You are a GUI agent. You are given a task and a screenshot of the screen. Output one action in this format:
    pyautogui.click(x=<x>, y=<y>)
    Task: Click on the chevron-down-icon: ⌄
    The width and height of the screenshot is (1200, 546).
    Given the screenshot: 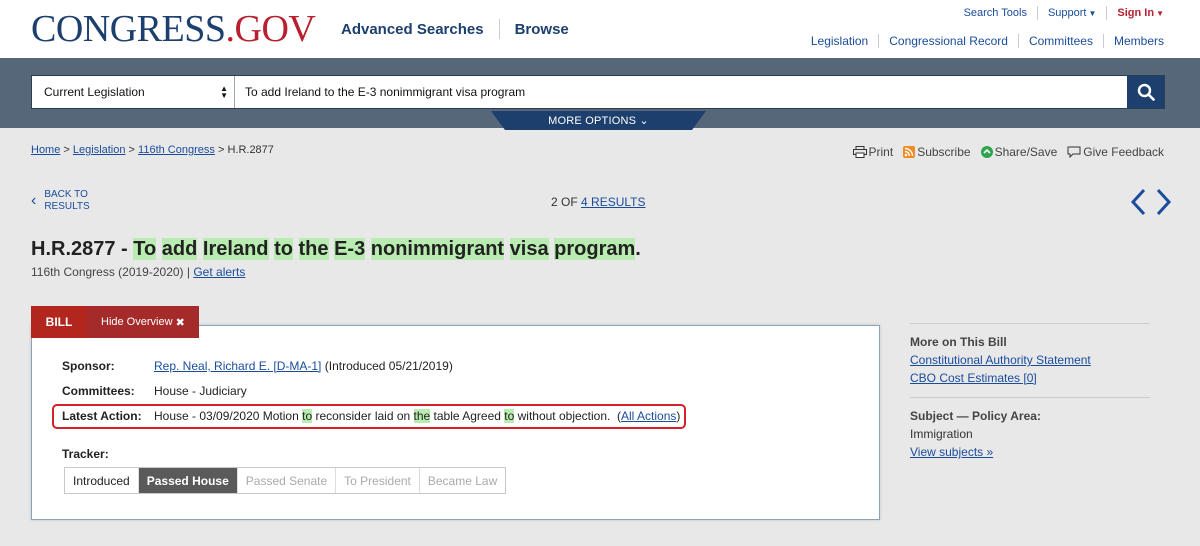 What is the action you would take?
    pyautogui.click(x=644, y=121)
    